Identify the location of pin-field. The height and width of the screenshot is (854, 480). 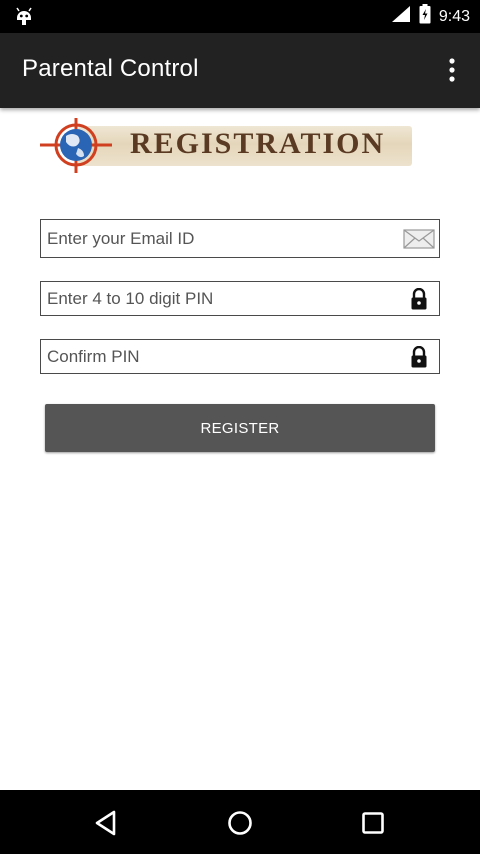
(240, 298).